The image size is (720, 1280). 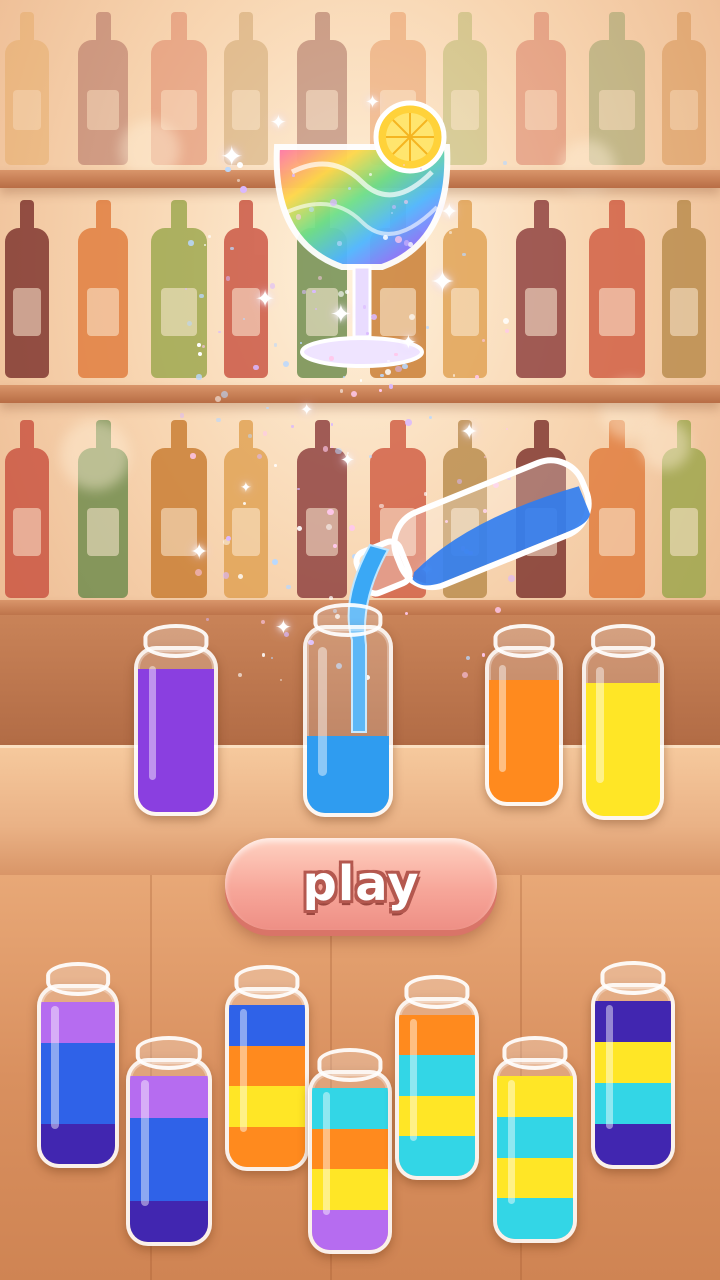 What do you see at coordinates (348, 710) in the screenshot?
I see `top-vial-blue` at bounding box center [348, 710].